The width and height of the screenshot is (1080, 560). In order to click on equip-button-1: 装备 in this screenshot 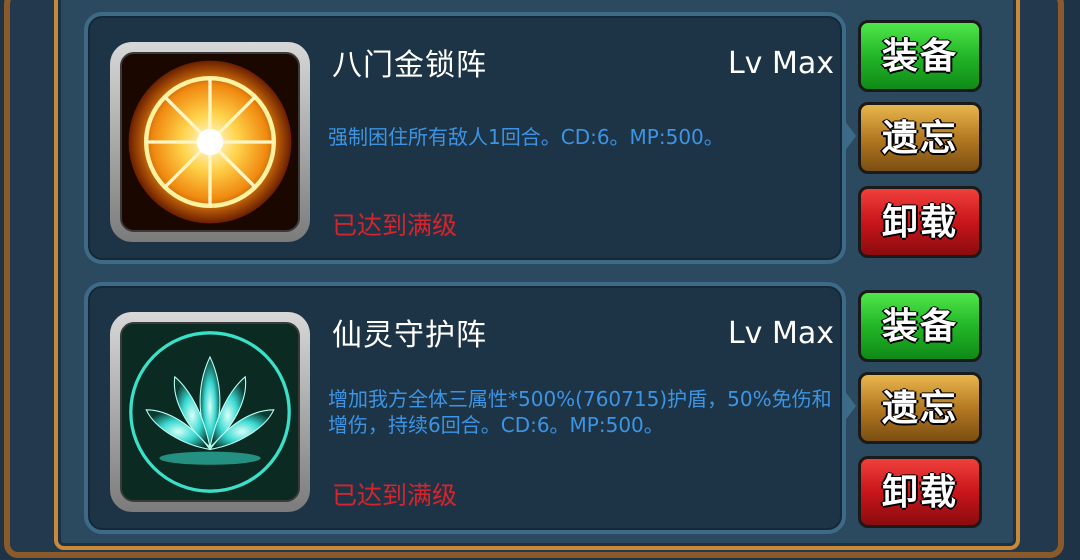, I will do `click(920, 56)`.